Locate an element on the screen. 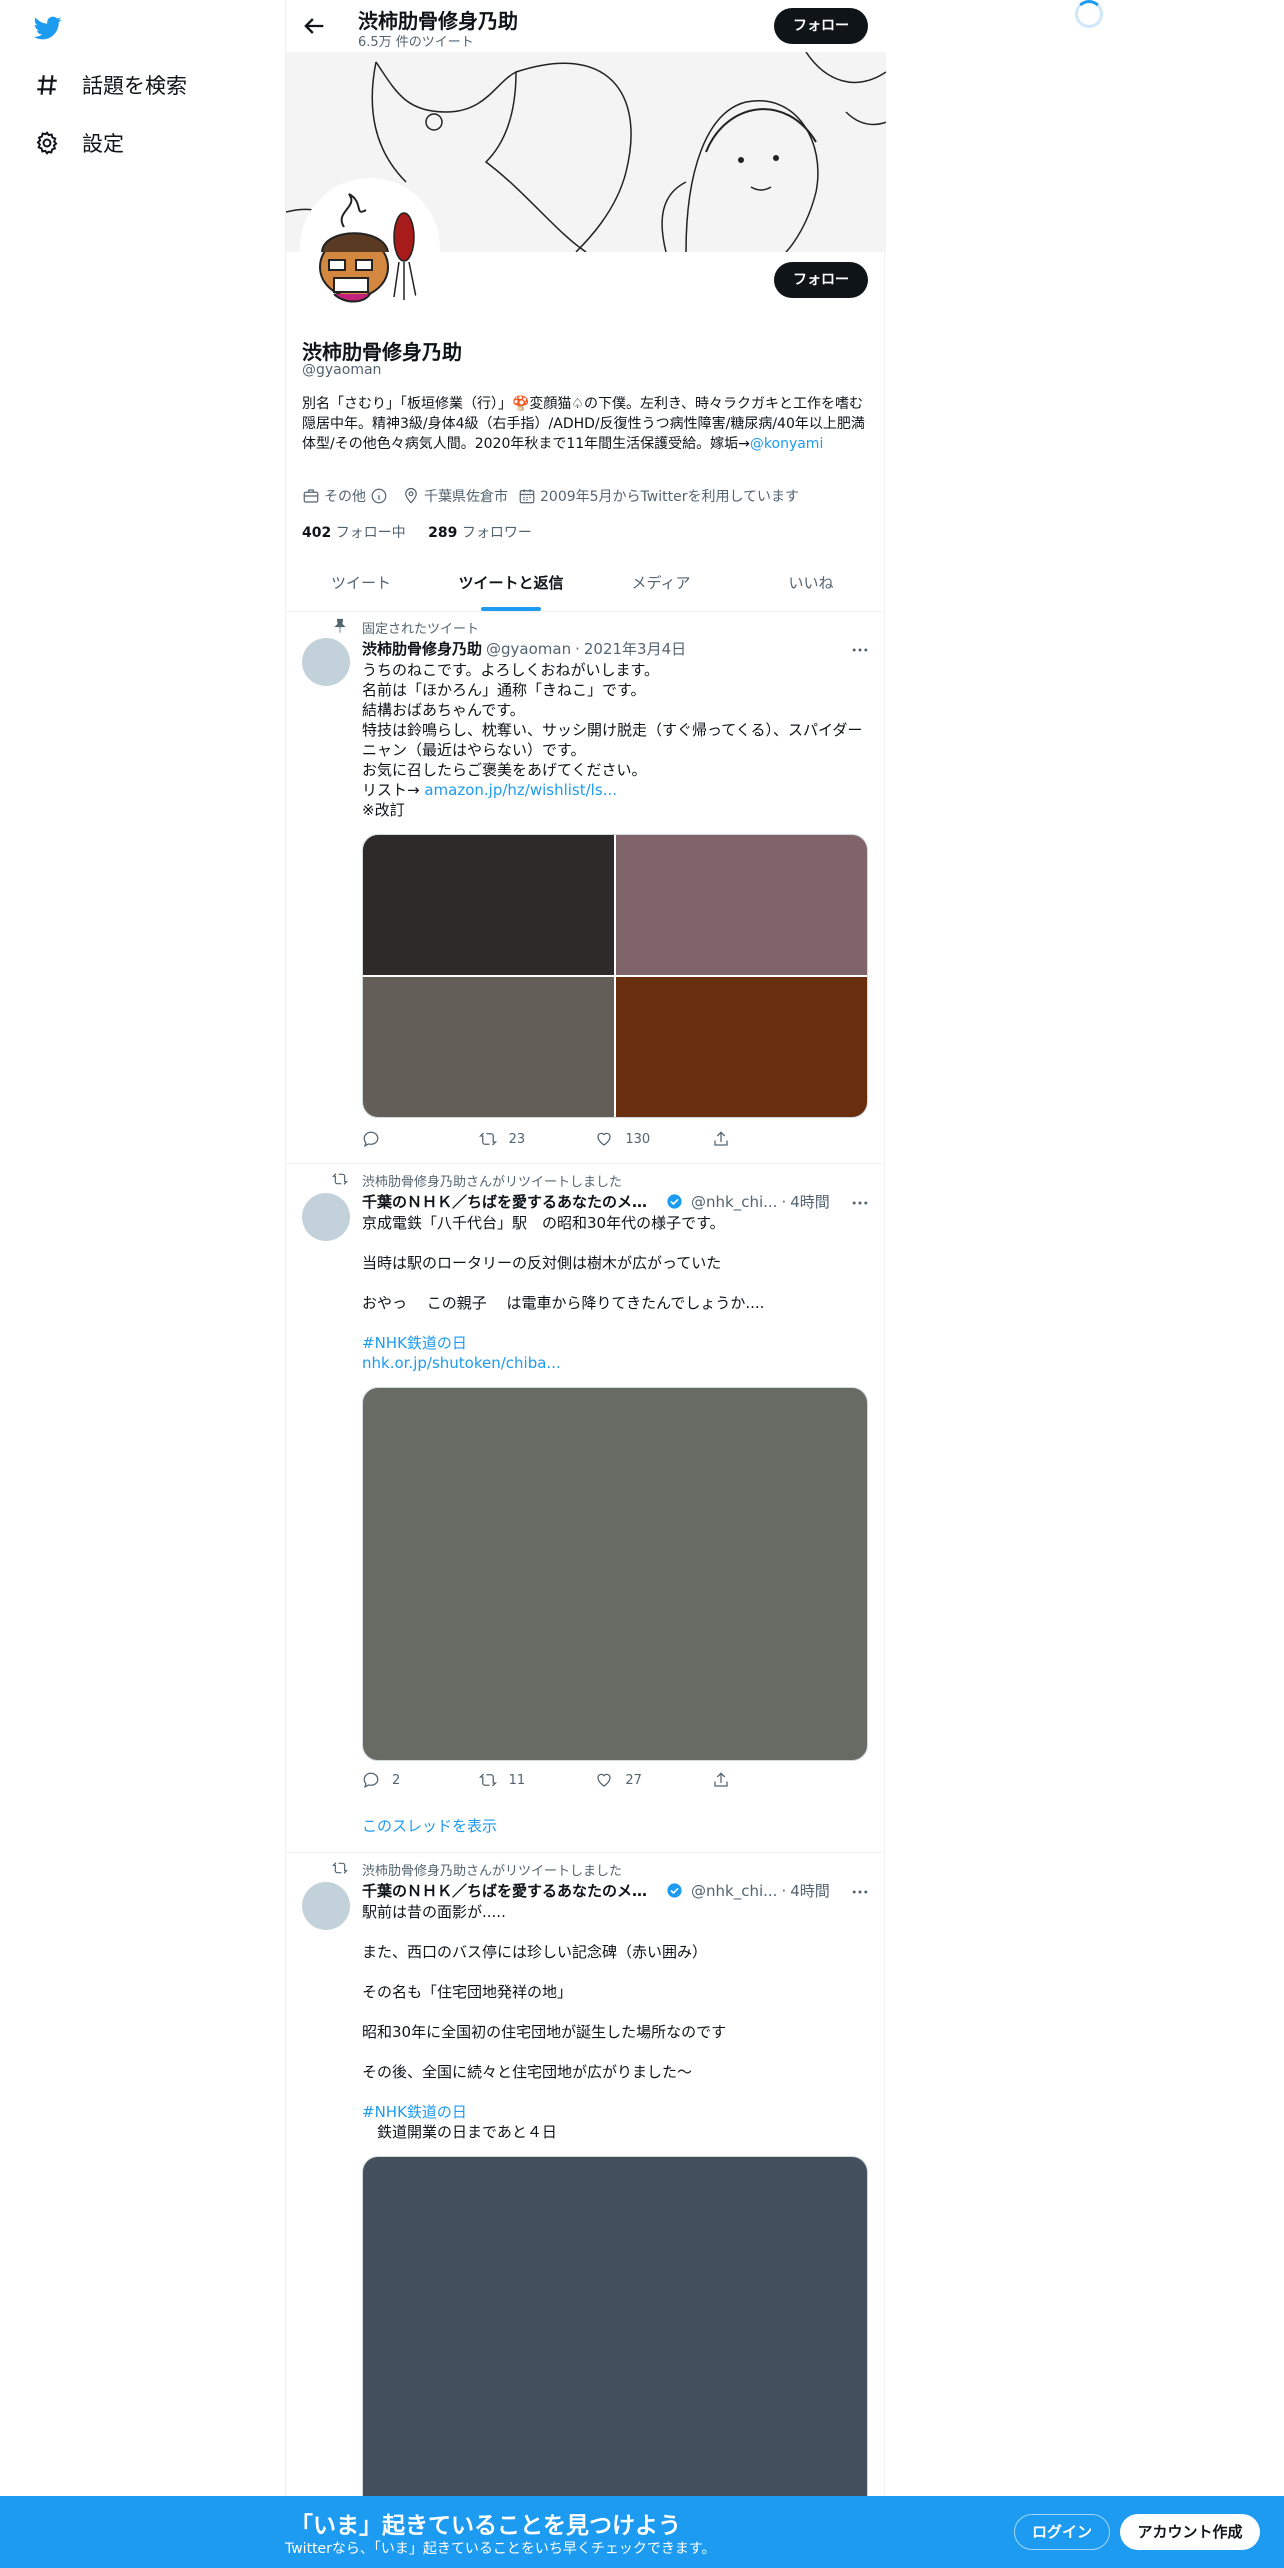 The width and height of the screenshot is (1284, 2568). tweet-actions: 2 11 27 is located at coordinates (577, 1780).